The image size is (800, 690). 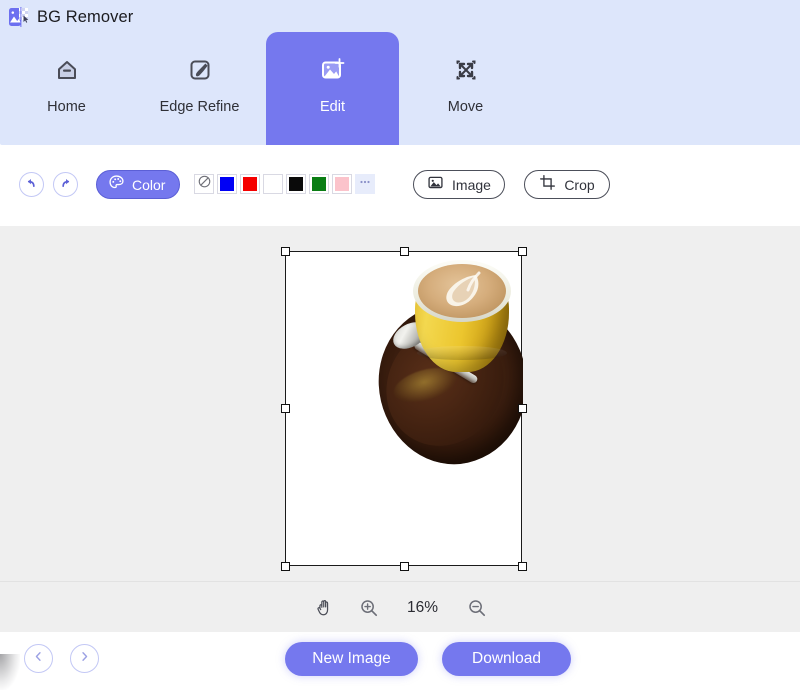 What do you see at coordinates (465, 88) in the screenshot?
I see `tab-move: Move` at bounding box center [465, 88].